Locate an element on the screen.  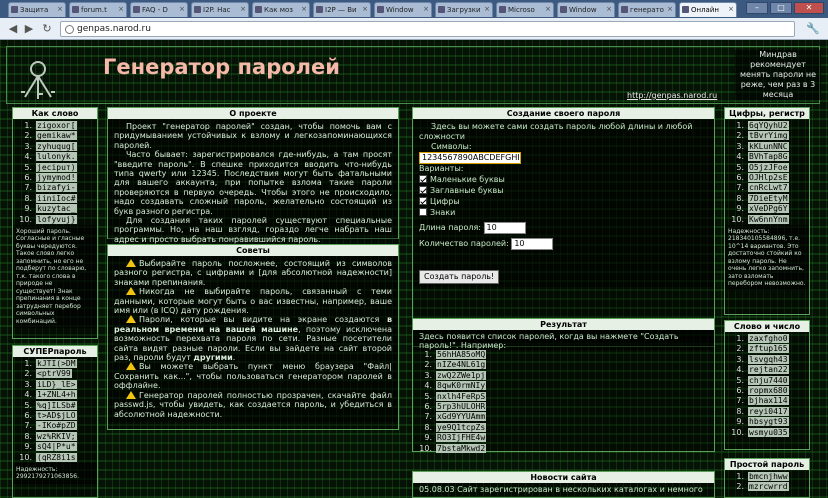
close-window-button: ✕ is located at coordinates (809, 8).